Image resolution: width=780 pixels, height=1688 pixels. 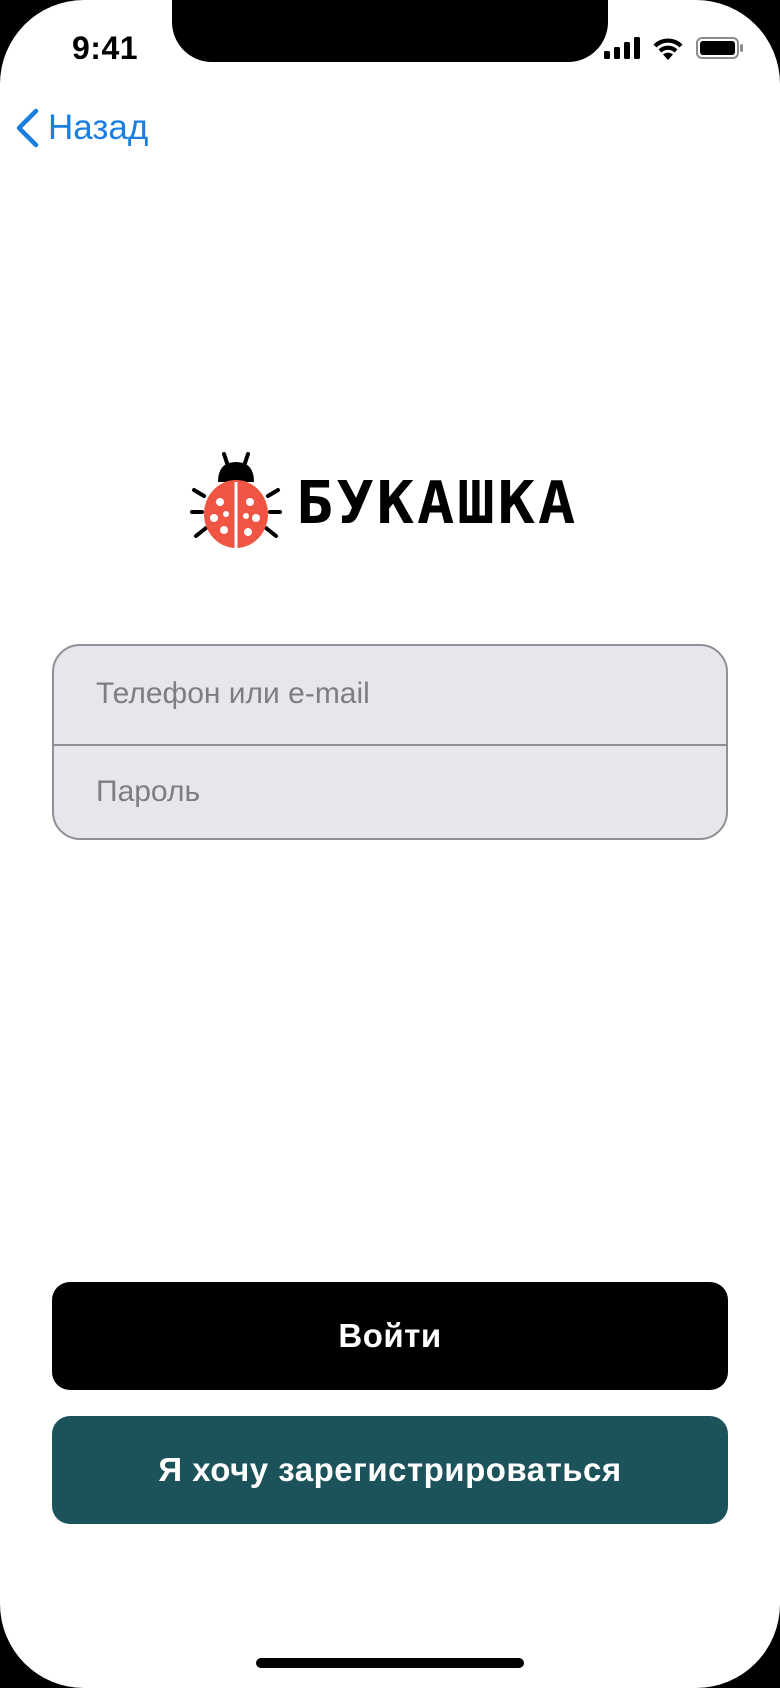 I want to click on login-button: Войти, so click(x=390, y=1336).